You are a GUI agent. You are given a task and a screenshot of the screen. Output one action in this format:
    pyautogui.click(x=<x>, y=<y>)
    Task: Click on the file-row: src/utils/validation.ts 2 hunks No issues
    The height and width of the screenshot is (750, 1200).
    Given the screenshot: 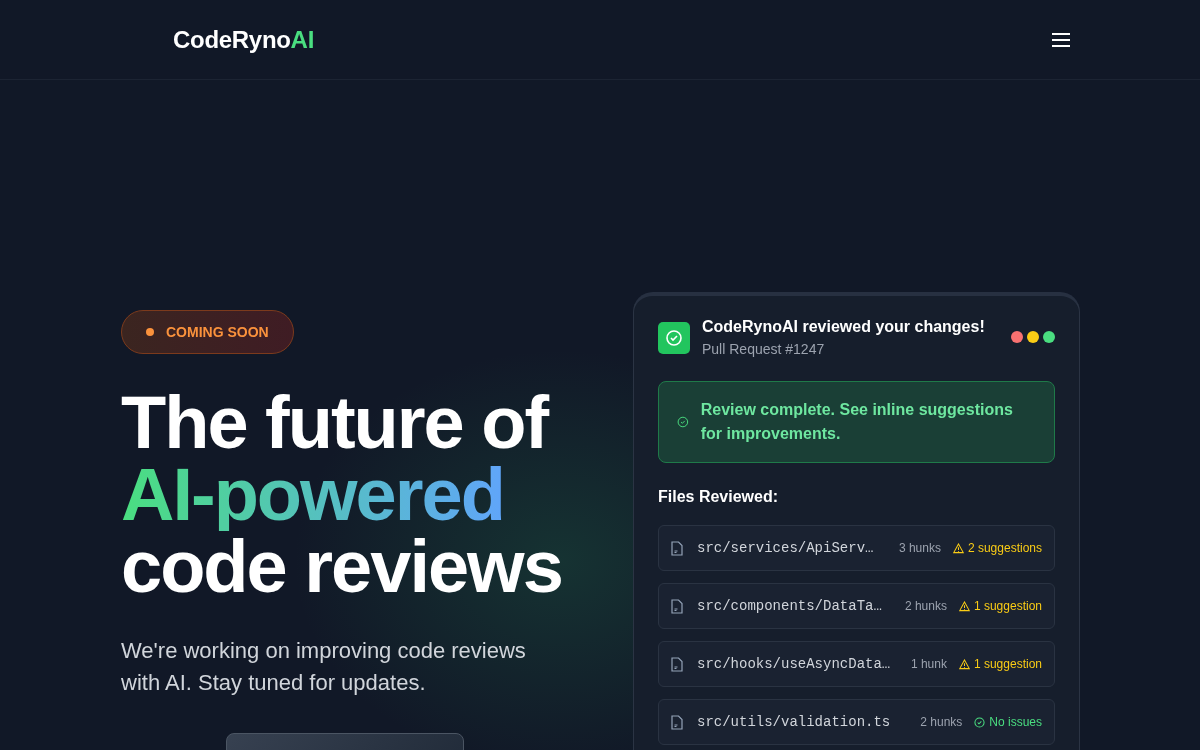 What is the action you would take?
    pyautogui.click(x=856, y=722)
    